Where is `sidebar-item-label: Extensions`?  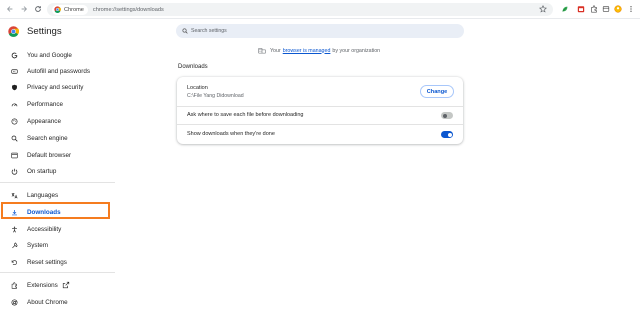
sidebar-item-label: Extensions is located at coordinates (42, 285).